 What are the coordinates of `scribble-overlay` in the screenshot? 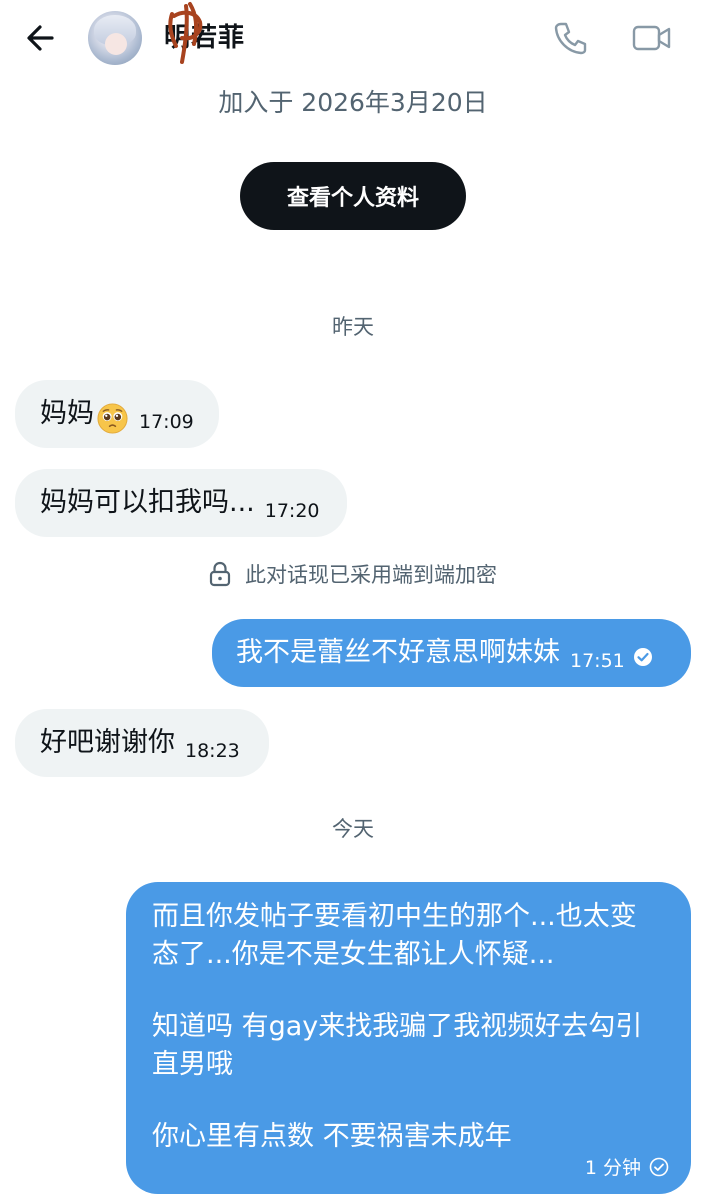 It's located at (185, 33).